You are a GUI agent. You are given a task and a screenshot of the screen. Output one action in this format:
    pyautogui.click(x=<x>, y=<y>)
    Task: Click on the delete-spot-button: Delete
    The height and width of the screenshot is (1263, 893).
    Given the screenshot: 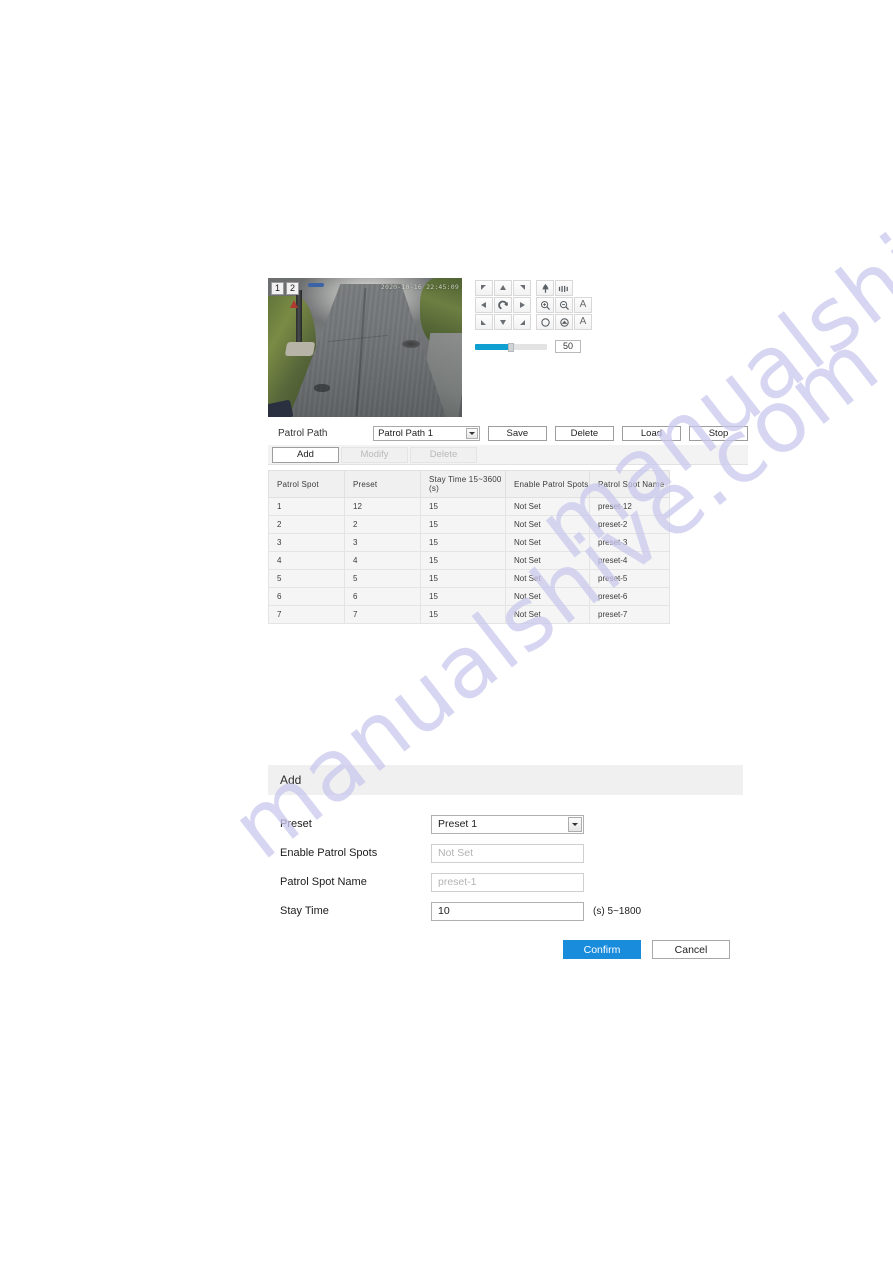 What is the action you would take?
    pyautogui.click(x=443, y=454)
    